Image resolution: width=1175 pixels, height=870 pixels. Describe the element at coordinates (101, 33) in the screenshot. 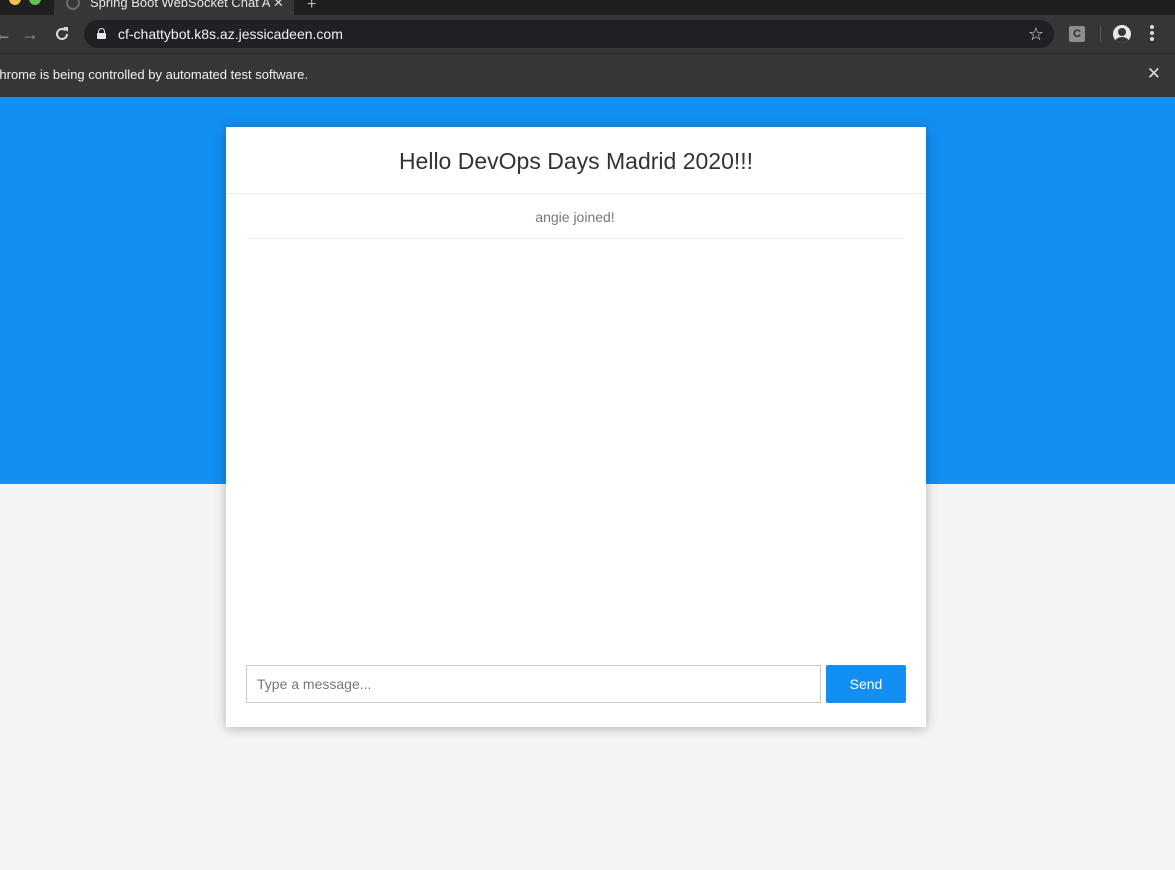

I see `lock-icon` at that location.